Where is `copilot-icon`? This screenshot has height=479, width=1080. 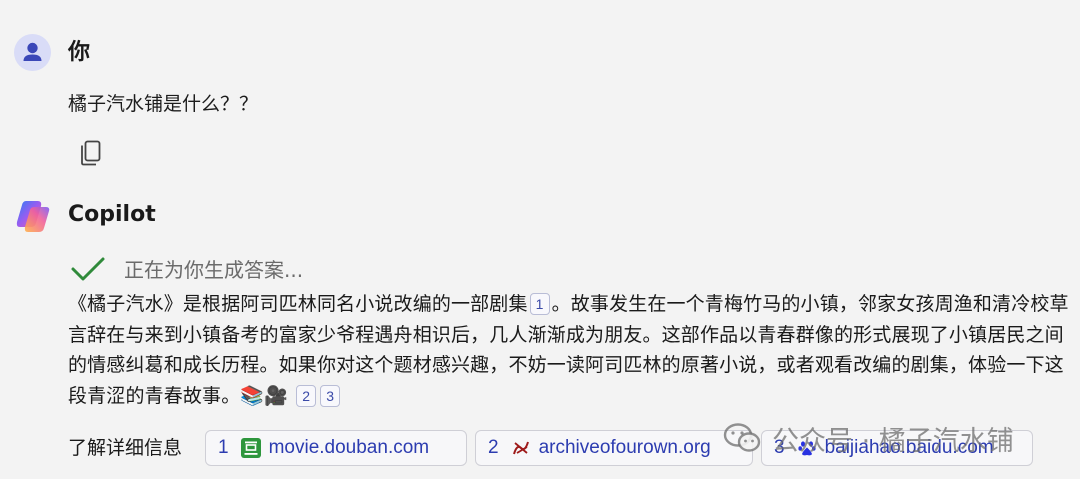
copilot-icon is located at coordinates (33, 216).